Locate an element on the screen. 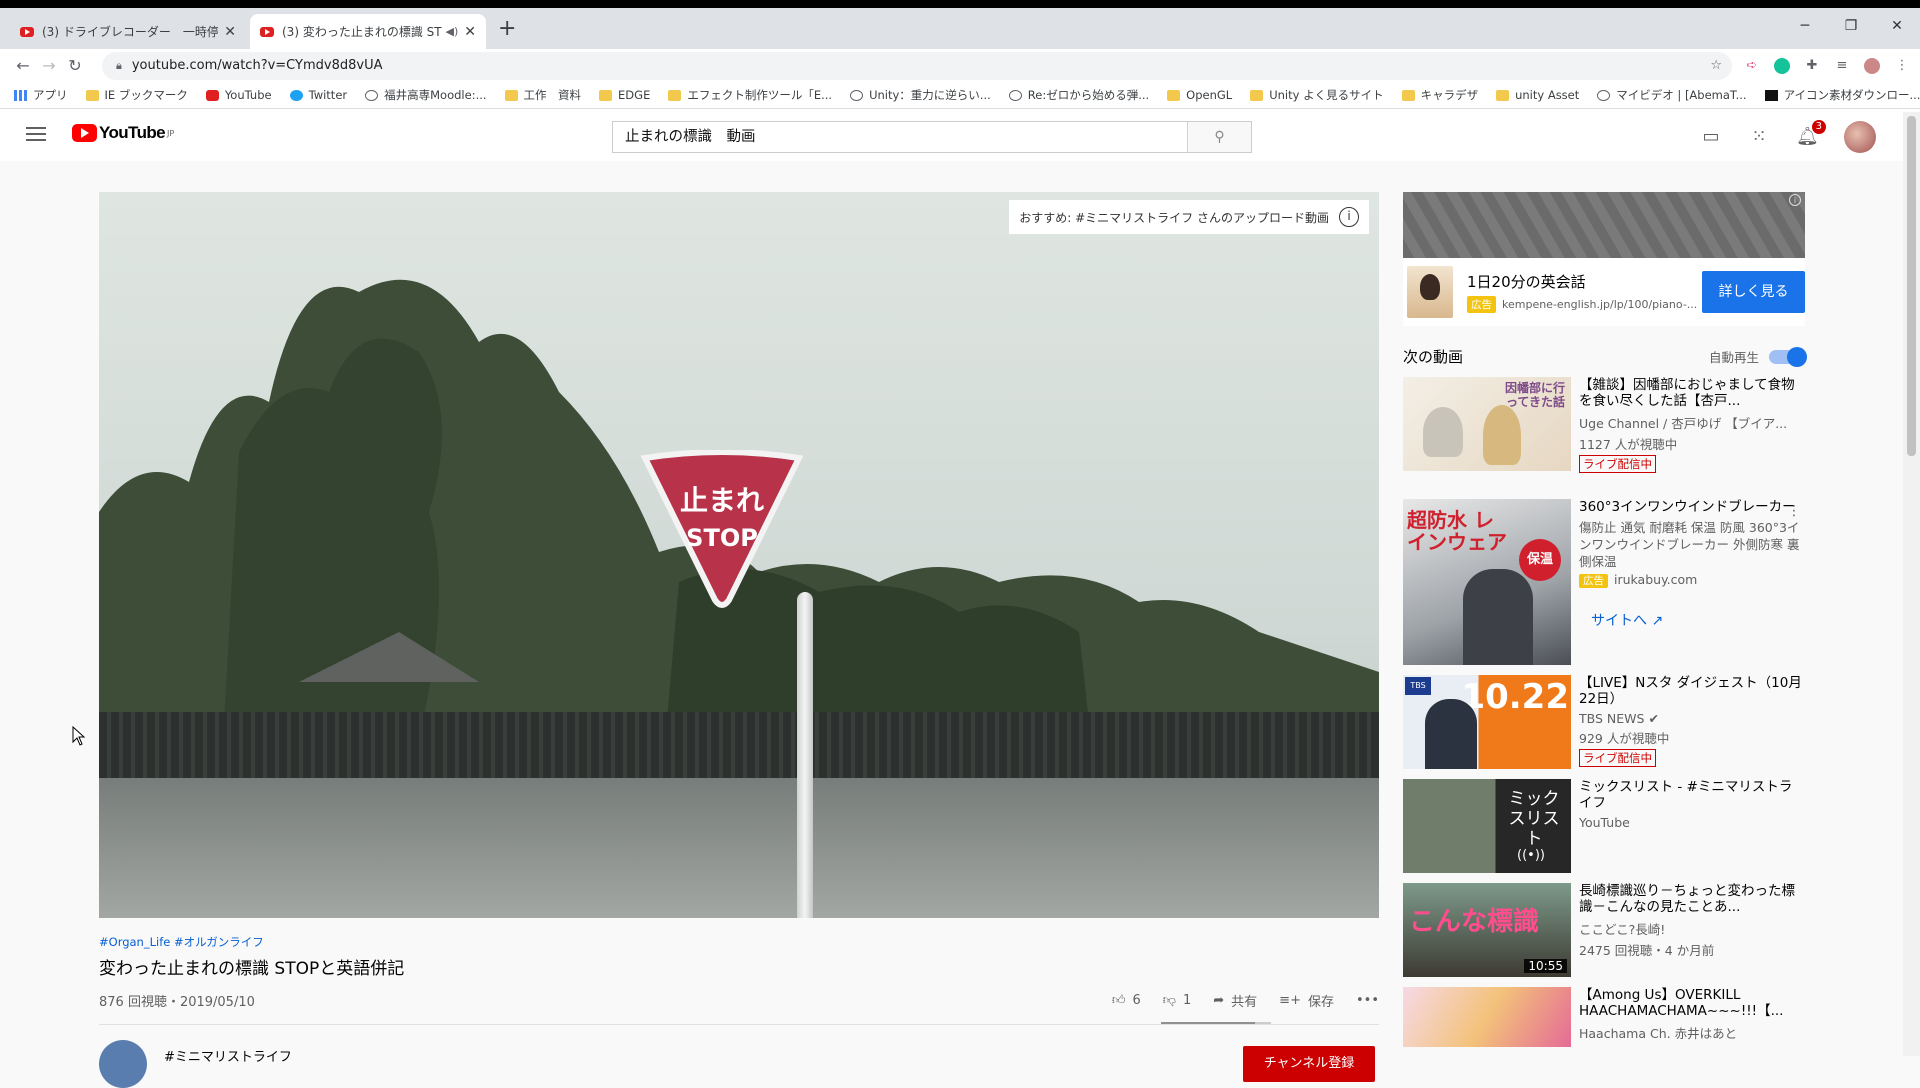 The height and width of the screenshot is (1088, 1920). video-thumbnail: 超防水 レインウェア 保温 is located at coordinates (1487, 582).